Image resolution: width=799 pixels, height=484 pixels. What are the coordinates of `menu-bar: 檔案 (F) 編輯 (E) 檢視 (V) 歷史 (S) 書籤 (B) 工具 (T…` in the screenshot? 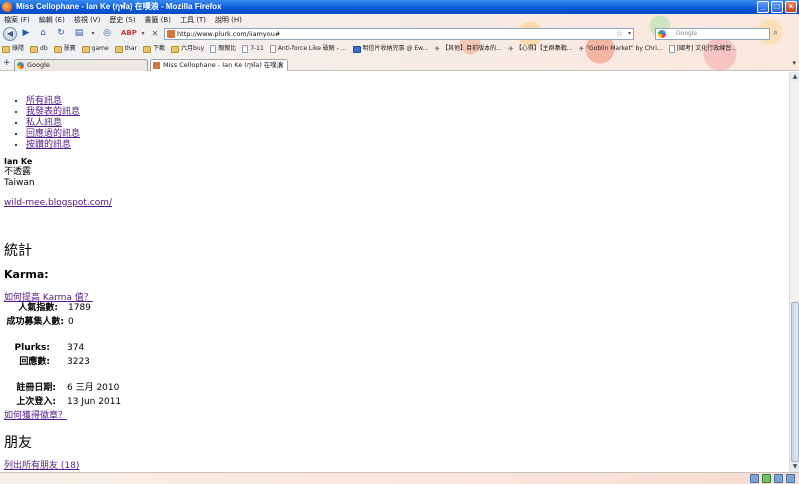 It's located at (399, 20).